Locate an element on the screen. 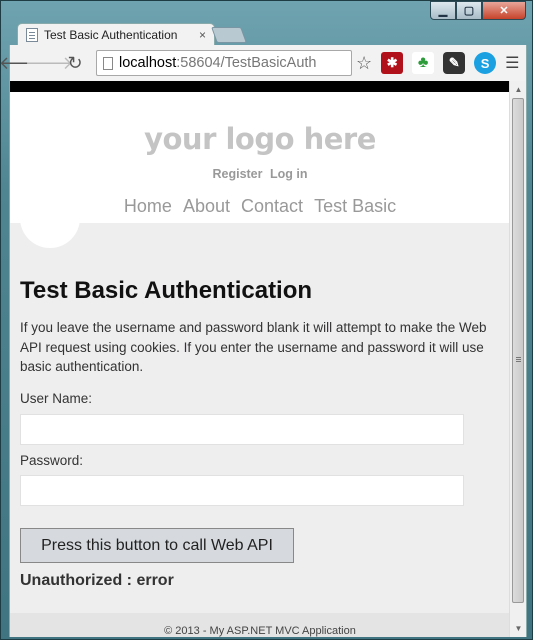  lastpass-extension-icon: ✱ is located at coordinates (392, 63).